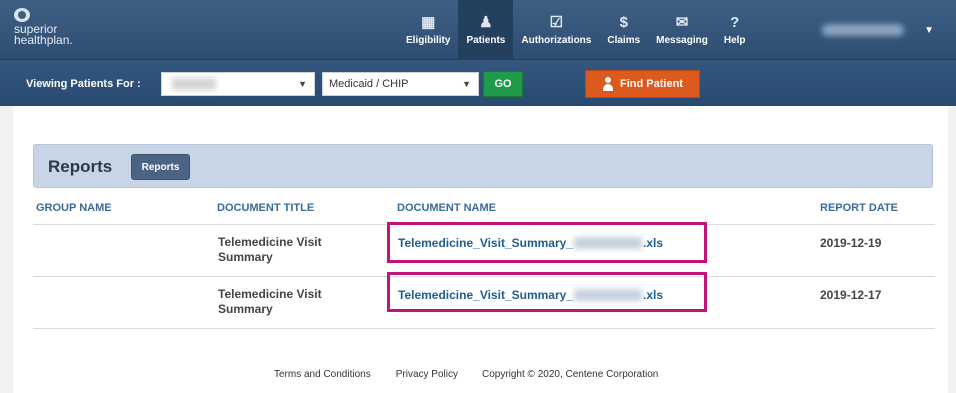 The height and width of the screenshot is (393, 956). I want to click on nav-claims: $ Claims, so click(623, 30).